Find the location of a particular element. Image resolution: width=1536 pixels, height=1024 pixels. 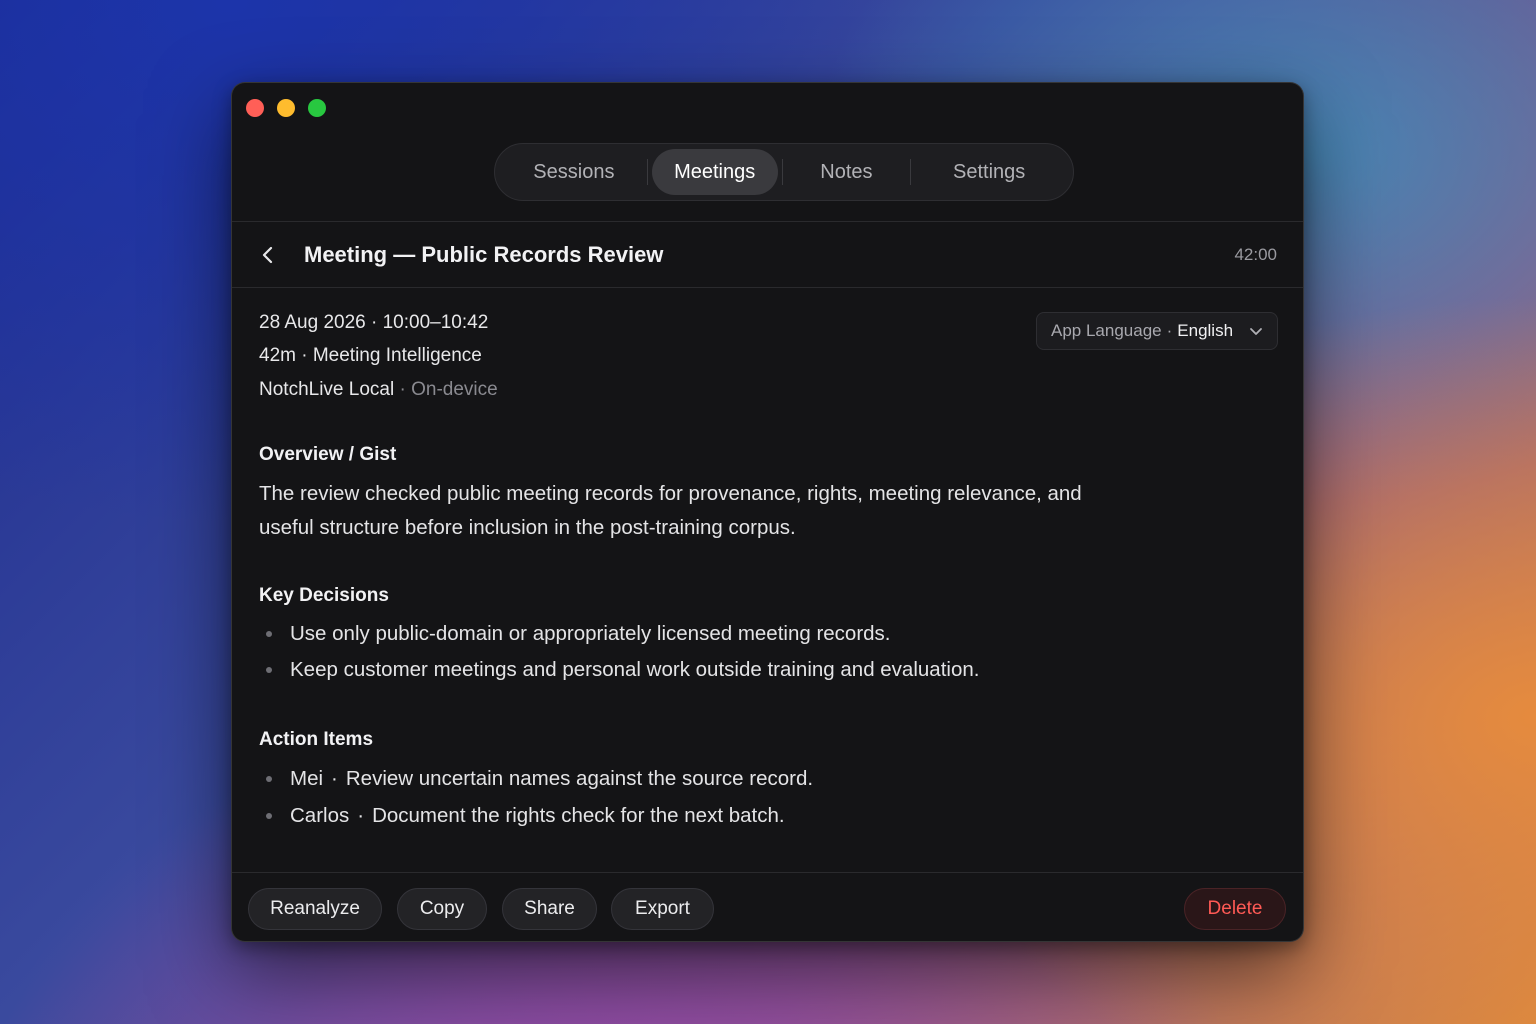

action-owner: Mei is located at coordinates (307, 778).